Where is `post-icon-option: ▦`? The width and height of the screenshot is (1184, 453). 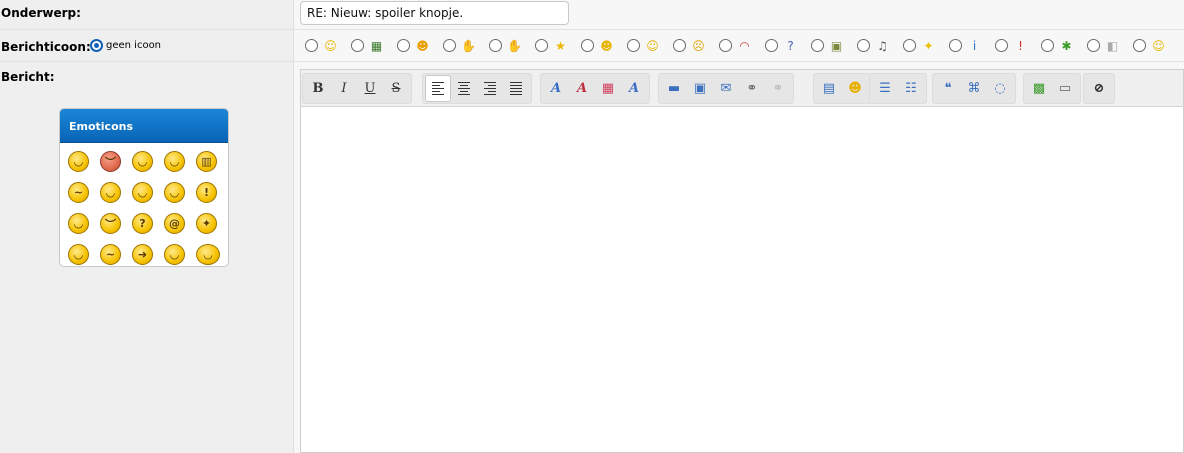 post-icon-option: ▦ is located at coordinates (367, 45).